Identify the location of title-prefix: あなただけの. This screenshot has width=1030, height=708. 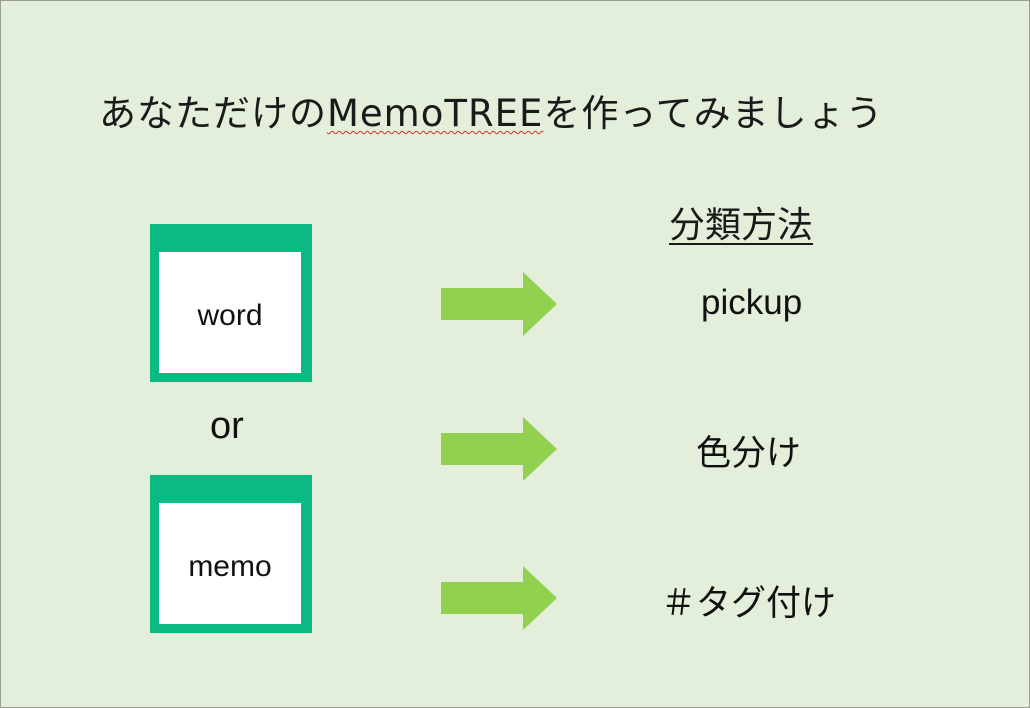
(213, 113).